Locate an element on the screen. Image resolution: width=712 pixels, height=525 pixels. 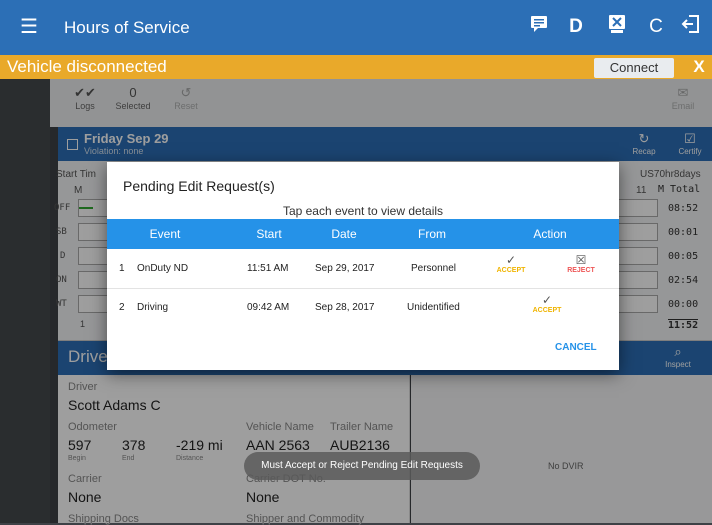
event-cell: OnDuty ND is located at coordinates (163, 268).